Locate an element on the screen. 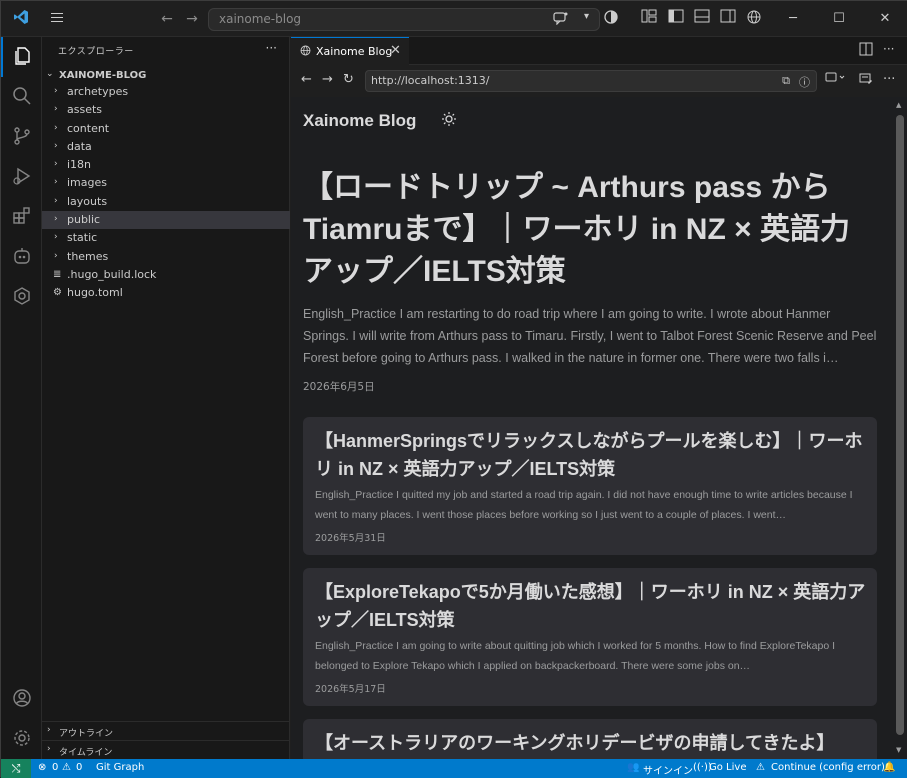 This screenshot has height=778, width=907. title-bar: ← → xainome-blog ▾ ─ ☐ ✕ is located at coordinates (454, 19).